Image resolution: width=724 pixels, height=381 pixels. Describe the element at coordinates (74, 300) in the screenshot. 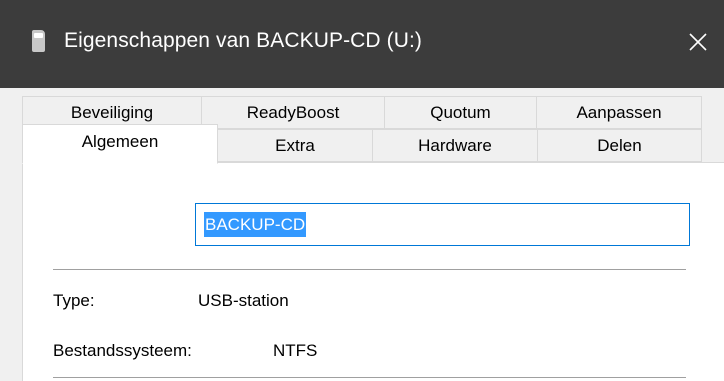

I see `type-label: Type:` at that location.